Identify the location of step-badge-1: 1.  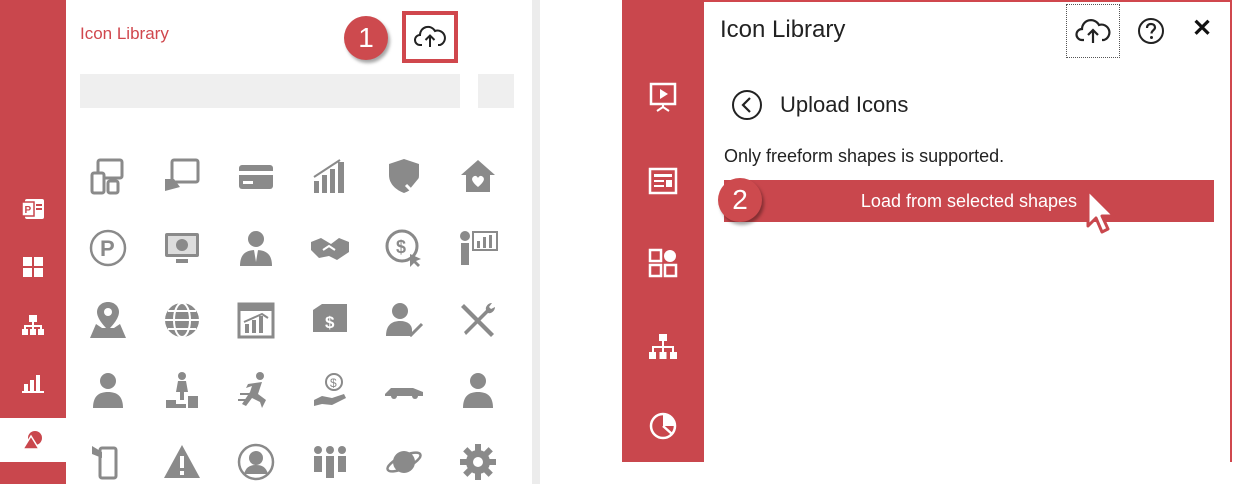
(366, 38).